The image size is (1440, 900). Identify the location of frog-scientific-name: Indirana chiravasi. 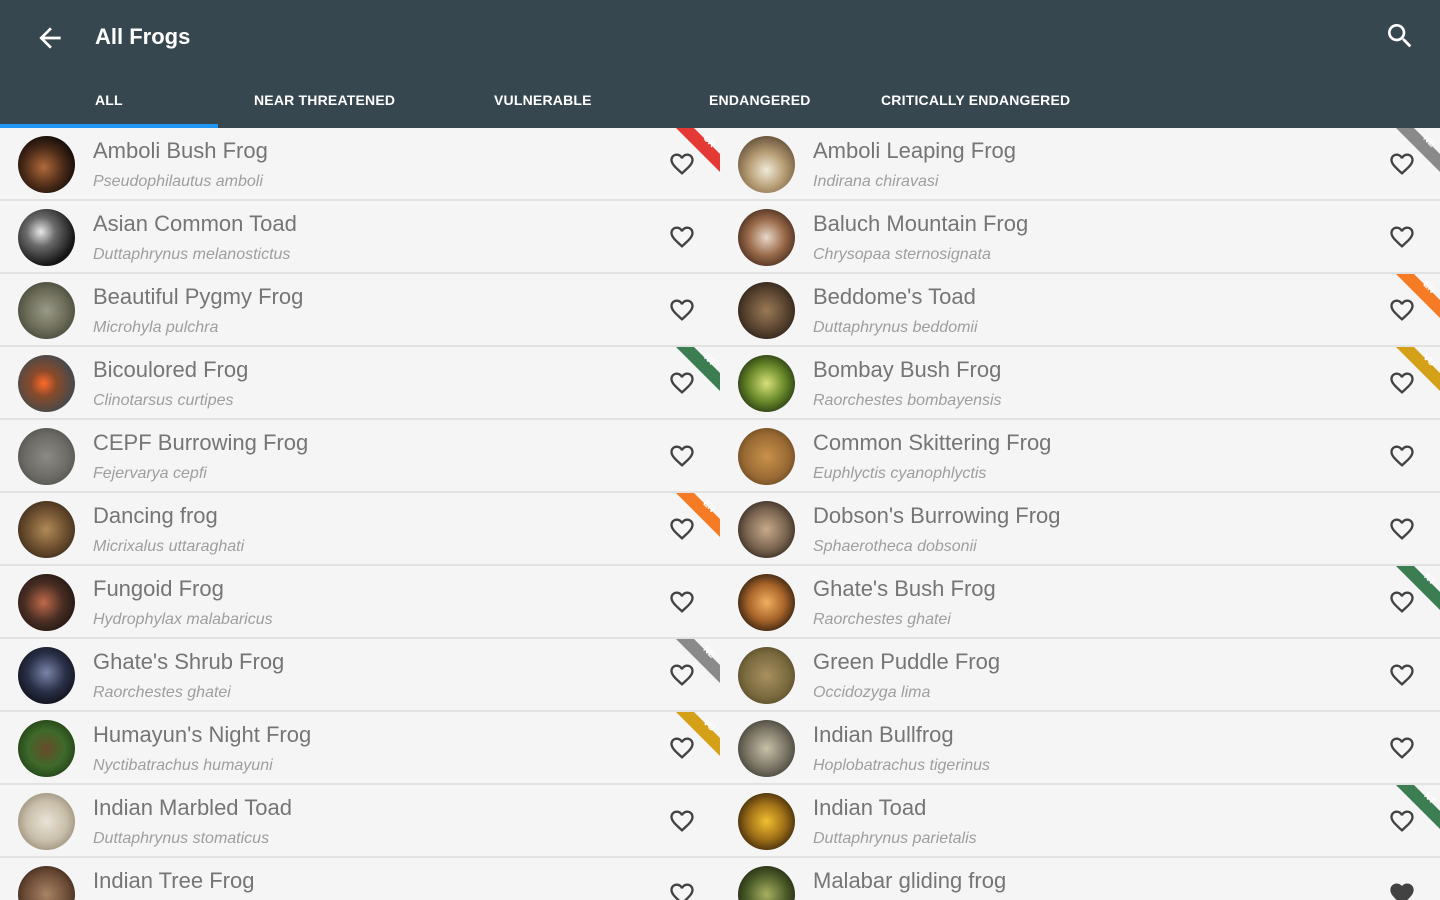
(876, 181).